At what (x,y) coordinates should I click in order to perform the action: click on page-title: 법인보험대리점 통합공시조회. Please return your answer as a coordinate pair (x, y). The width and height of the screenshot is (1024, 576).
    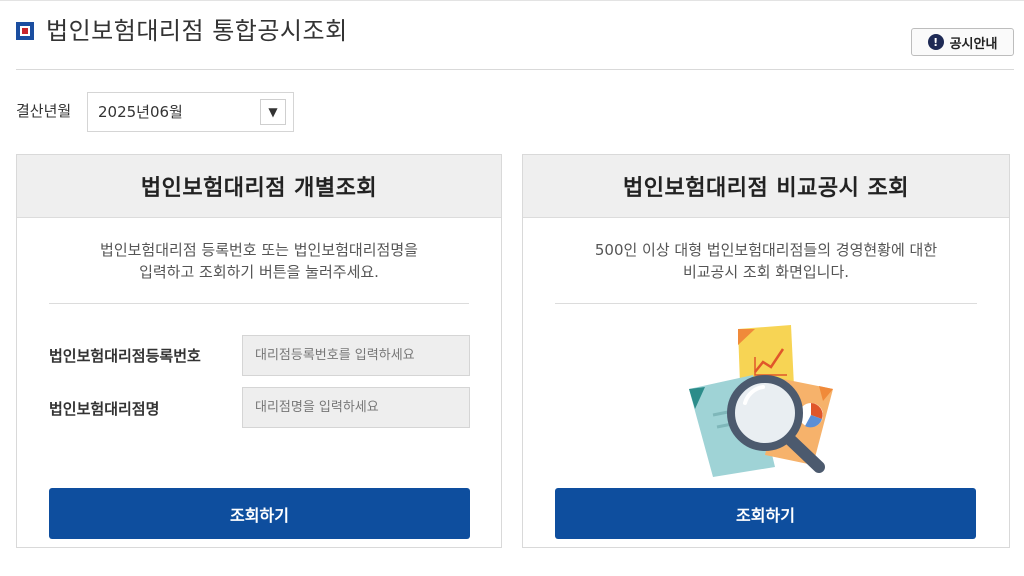
    Looking at the image, I should click on (197, 31).